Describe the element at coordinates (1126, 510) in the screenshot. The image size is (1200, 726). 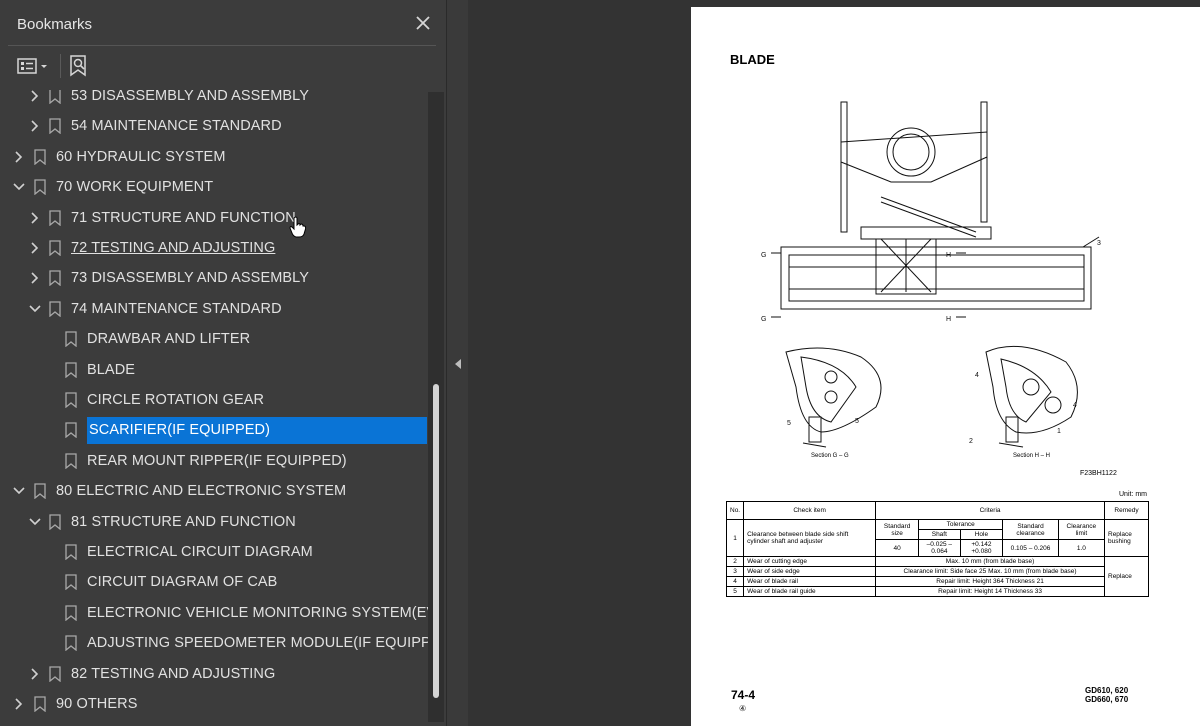
I see `th-remedy: Remedy` at that location.